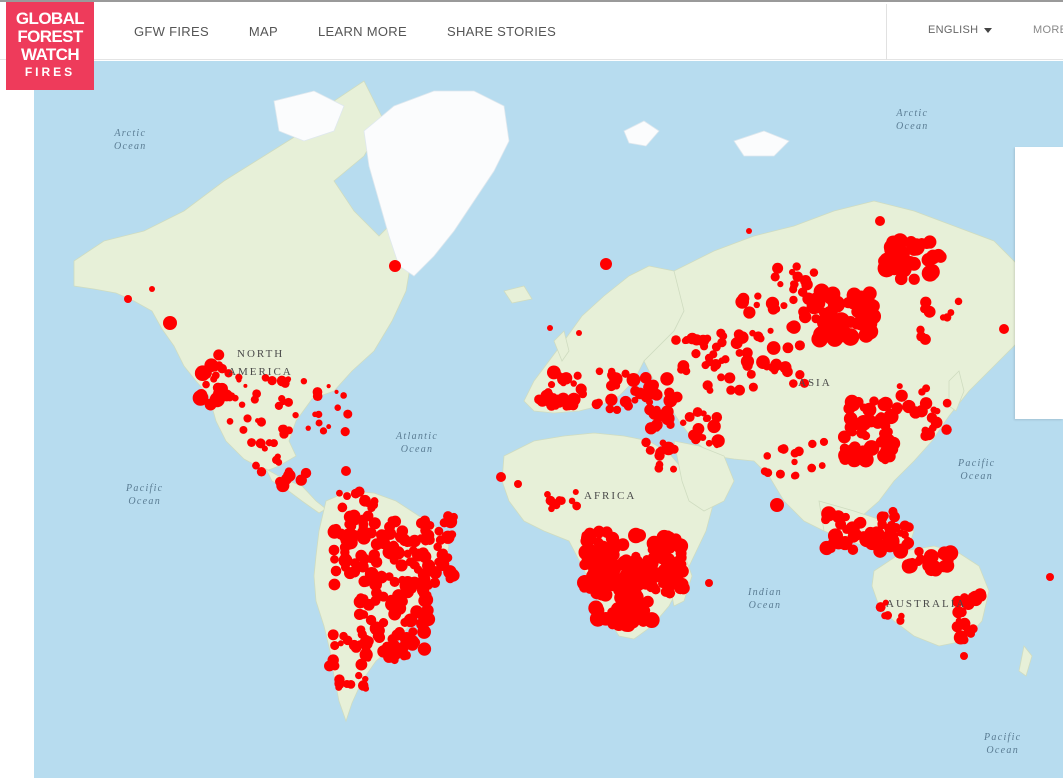 This screenshot has width=1063, height=778. Describe the element at coordinates (260, 372) in the screenshot. I see `continent-label-america: AMERICA` at that location.